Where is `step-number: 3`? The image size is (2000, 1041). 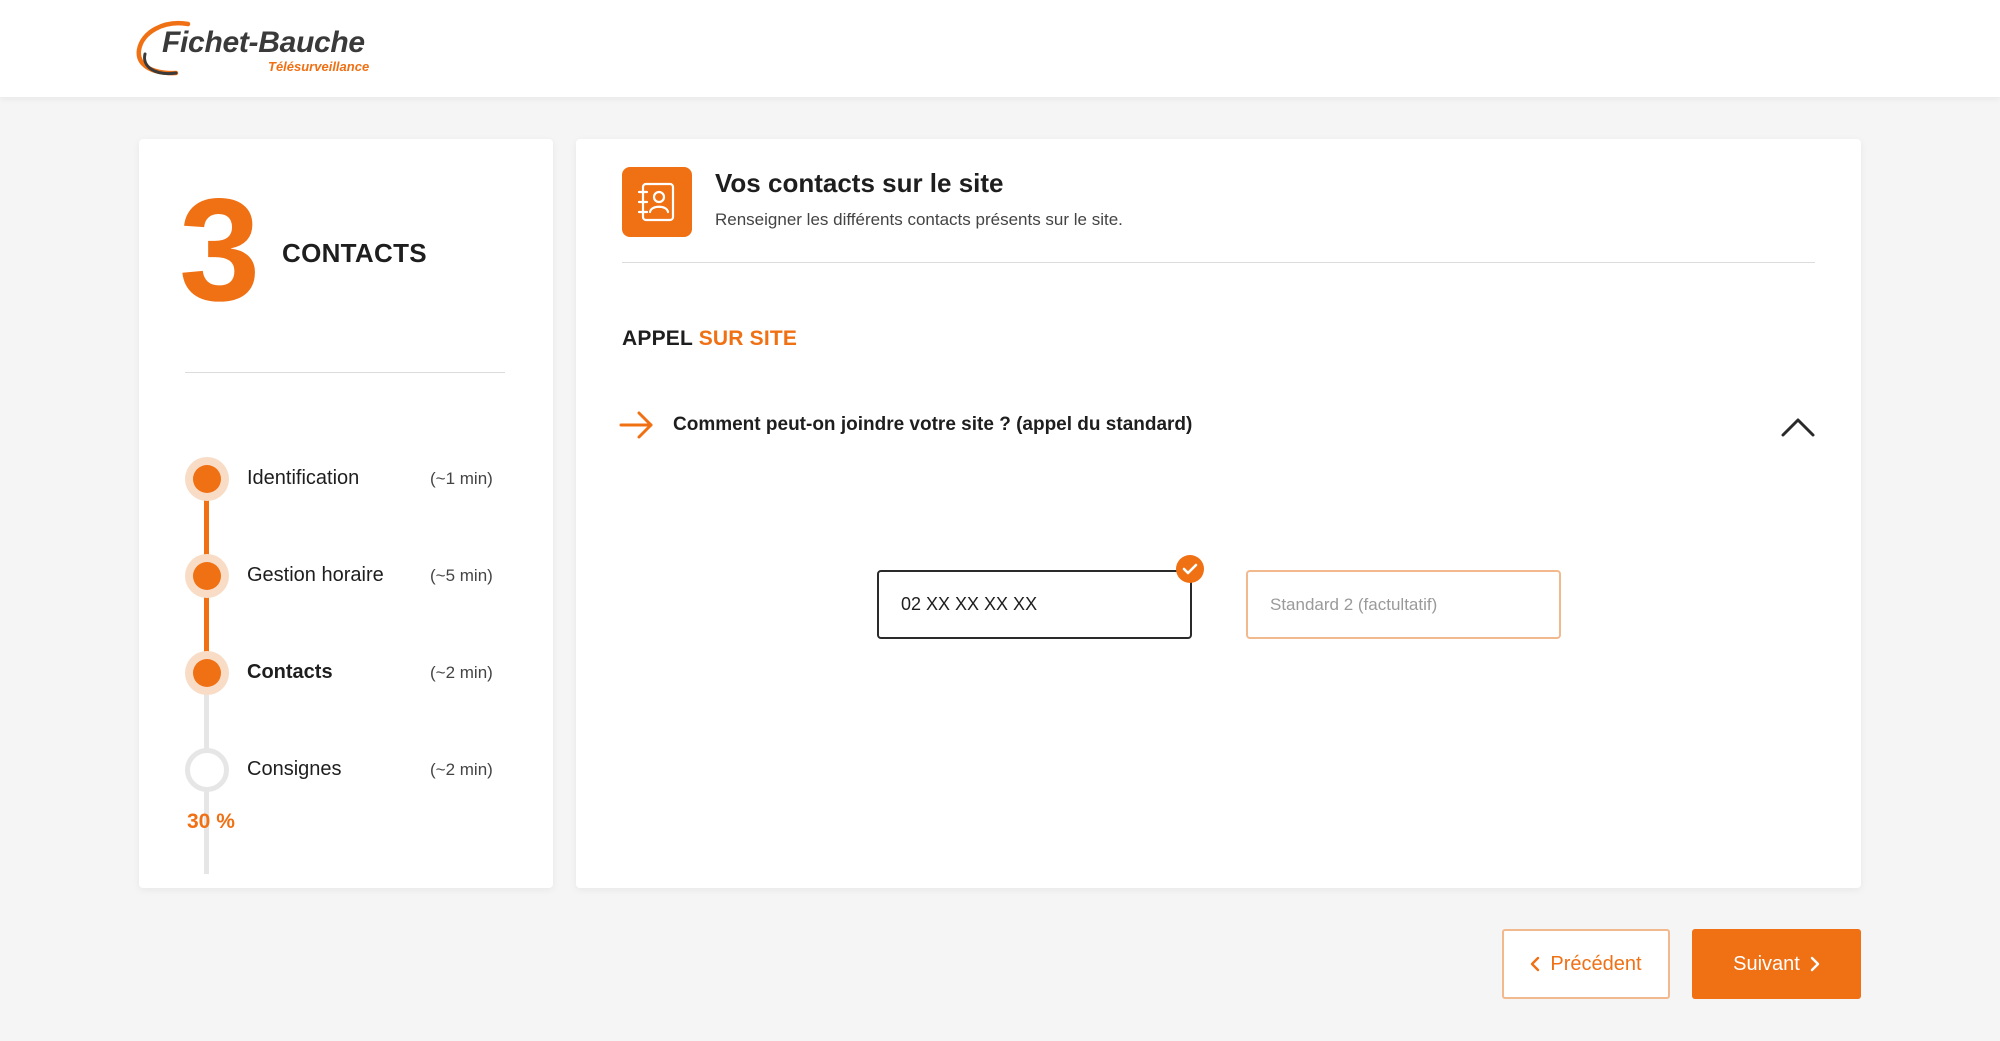
step-number: 3 is located at coordinates (220, 249).